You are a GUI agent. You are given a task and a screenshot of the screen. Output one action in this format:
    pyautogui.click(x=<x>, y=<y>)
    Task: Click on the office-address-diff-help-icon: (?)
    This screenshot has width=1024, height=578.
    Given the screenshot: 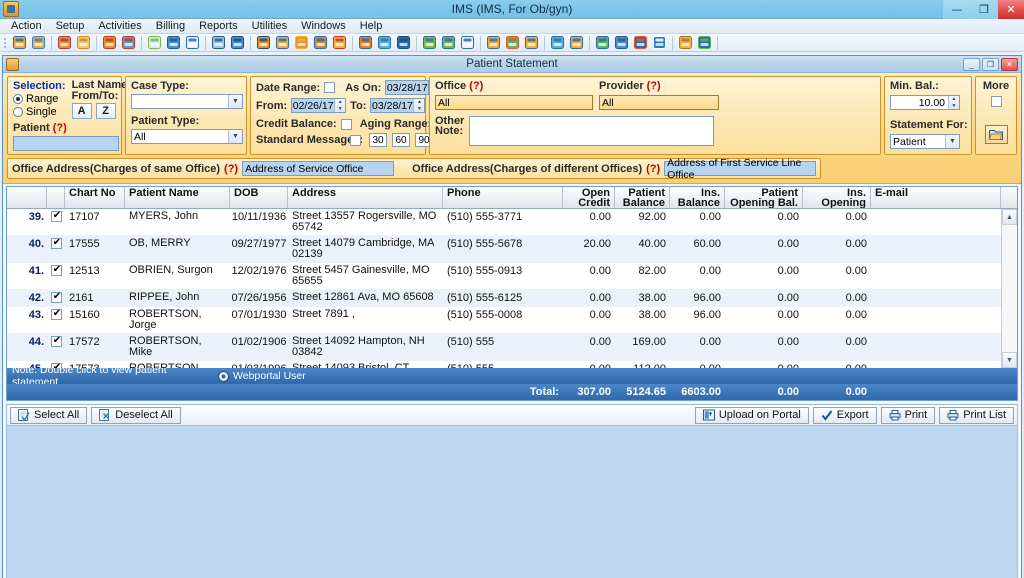 What is the action you would take?
    pyautogui.click(x=653, y=169)
    